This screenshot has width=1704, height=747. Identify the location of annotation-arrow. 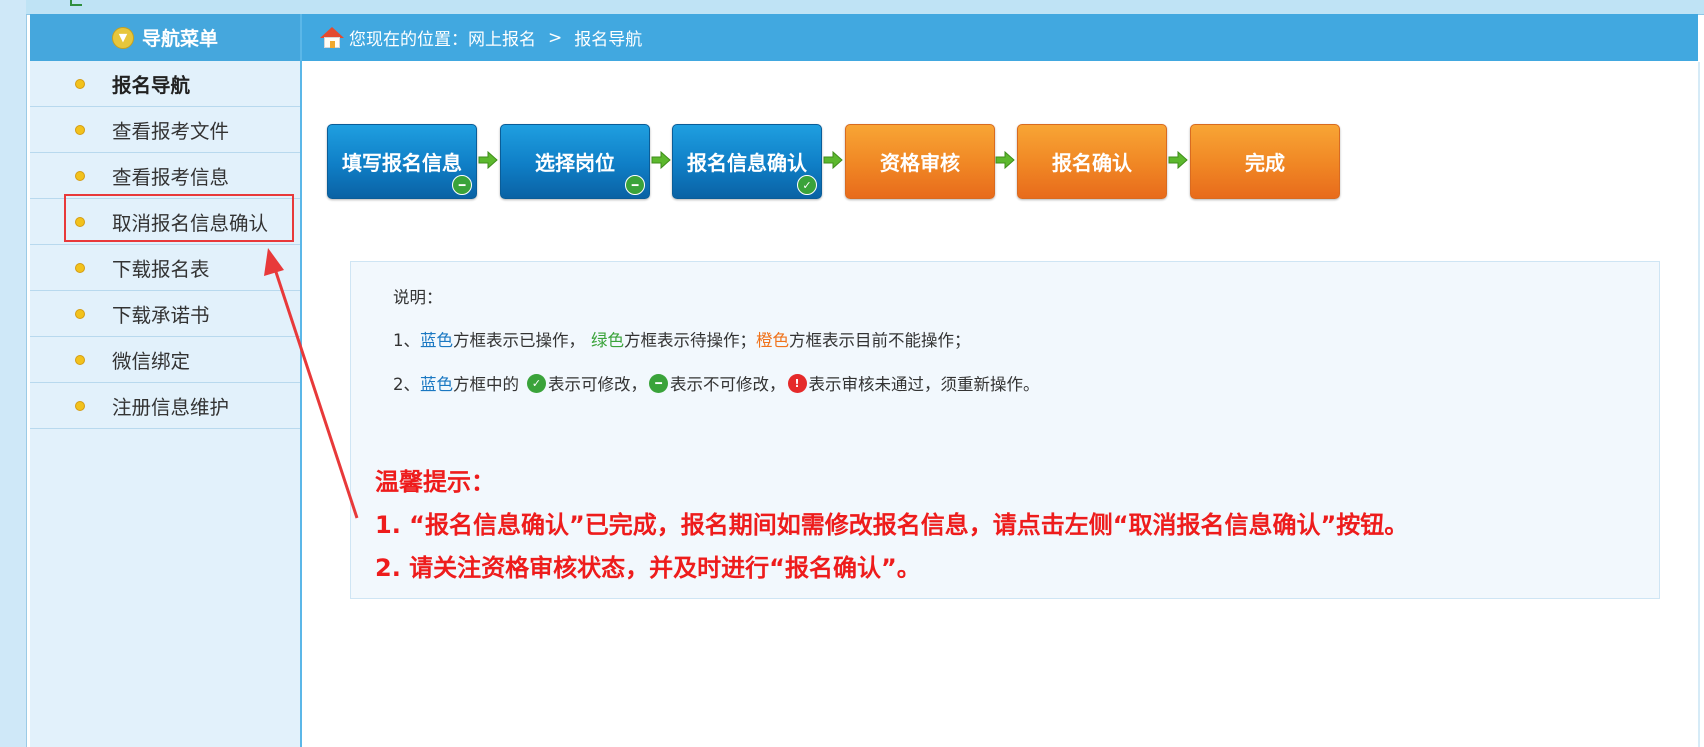
(311, 383).